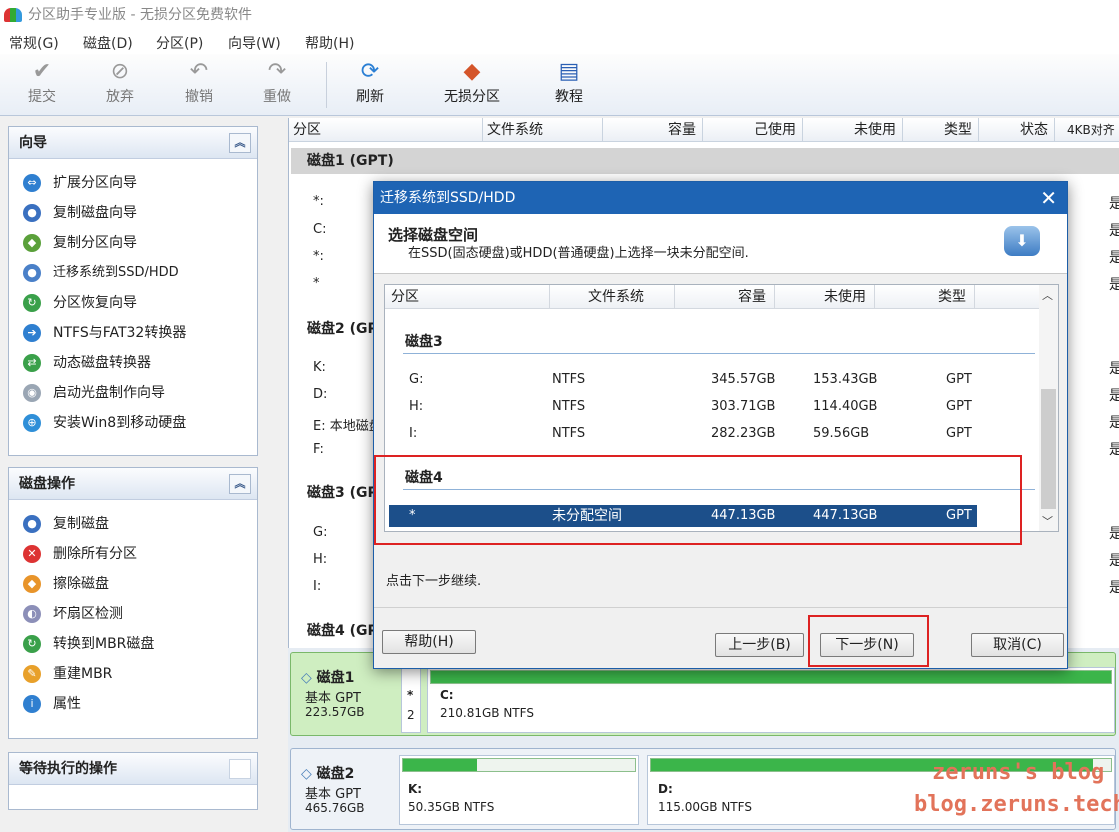  I want to click on list-item: G: NTFS 345.57GB 153.43GB GPT, so click(685, 380).